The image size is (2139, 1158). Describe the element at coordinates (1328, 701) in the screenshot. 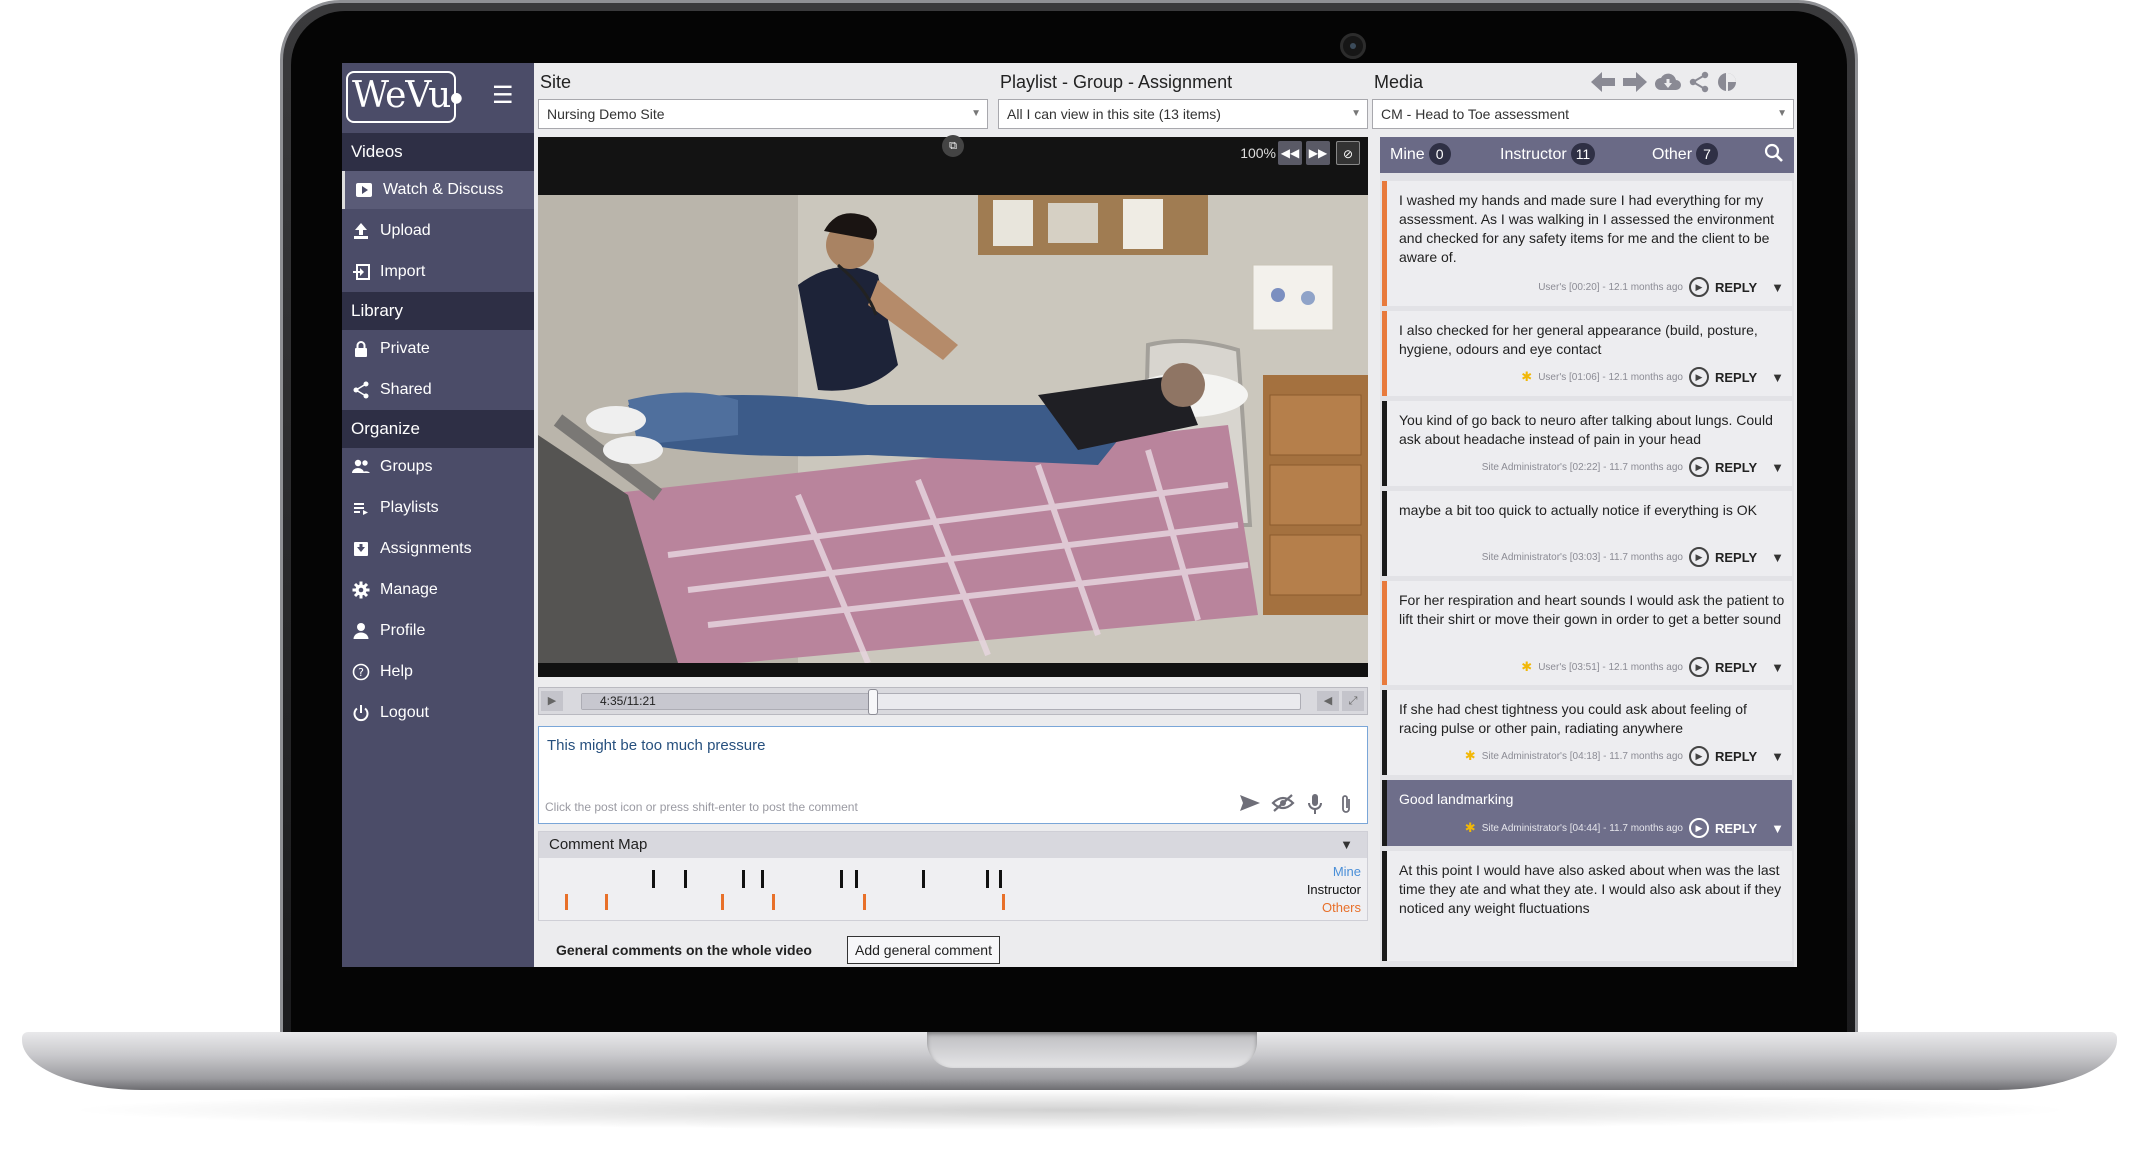

I see `volume-icon: ◀` at that location.